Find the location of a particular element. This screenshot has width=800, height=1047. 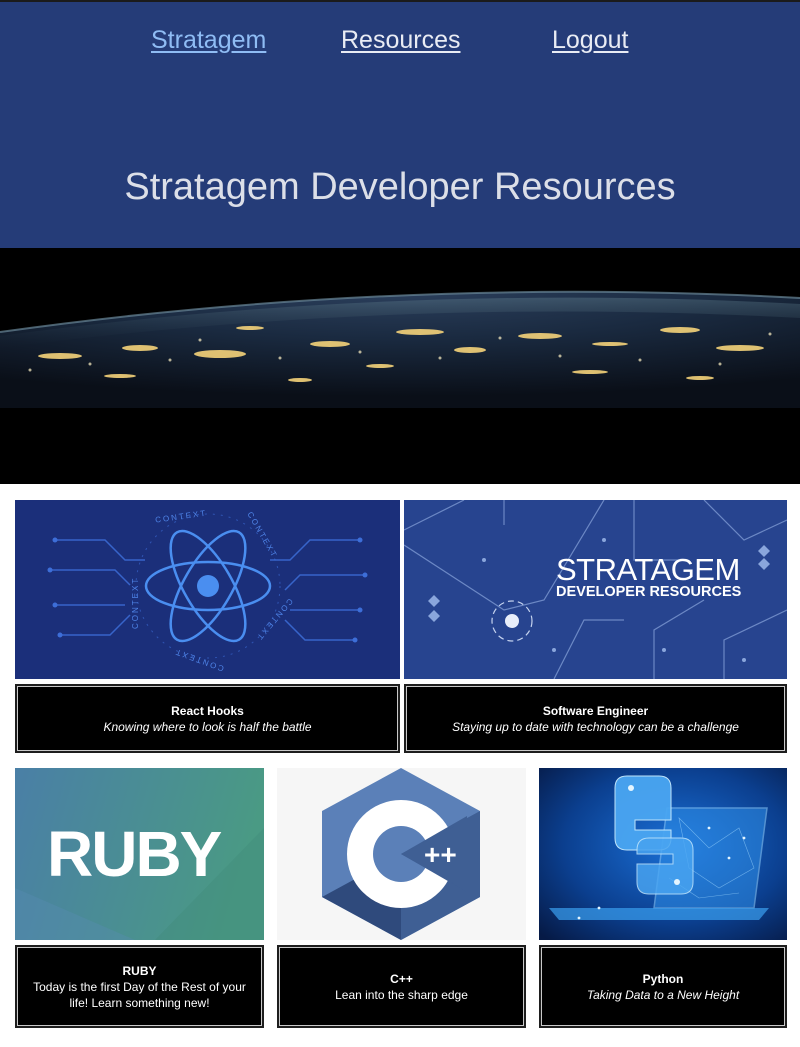

svg-text: RUBY is located at coordinates (134, 854).